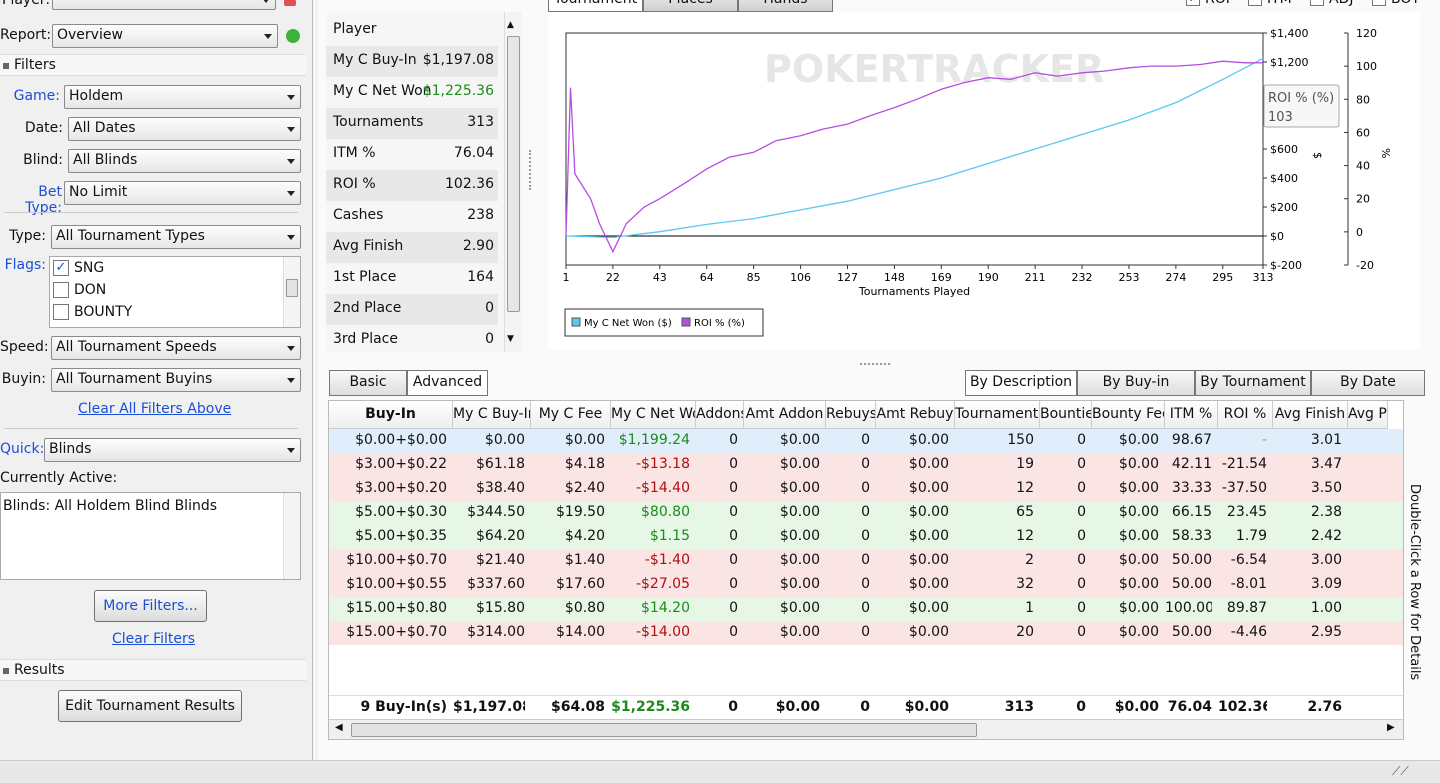  What do you see at coordinates (176, 348) in the screenshot?
I see `speed-dropdown: All Tournament Speeds` at bounding box center [176, 348].